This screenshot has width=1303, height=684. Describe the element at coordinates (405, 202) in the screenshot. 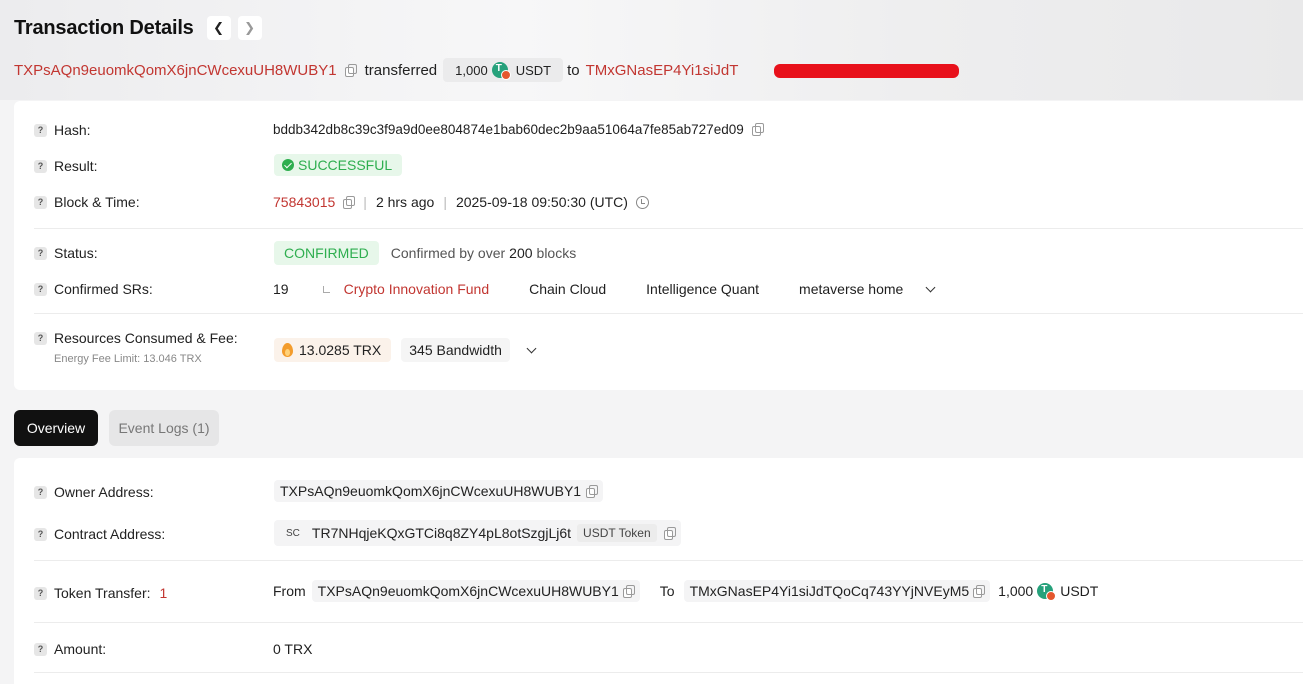

I see `time-ago: 2 hrs ago` at that location.